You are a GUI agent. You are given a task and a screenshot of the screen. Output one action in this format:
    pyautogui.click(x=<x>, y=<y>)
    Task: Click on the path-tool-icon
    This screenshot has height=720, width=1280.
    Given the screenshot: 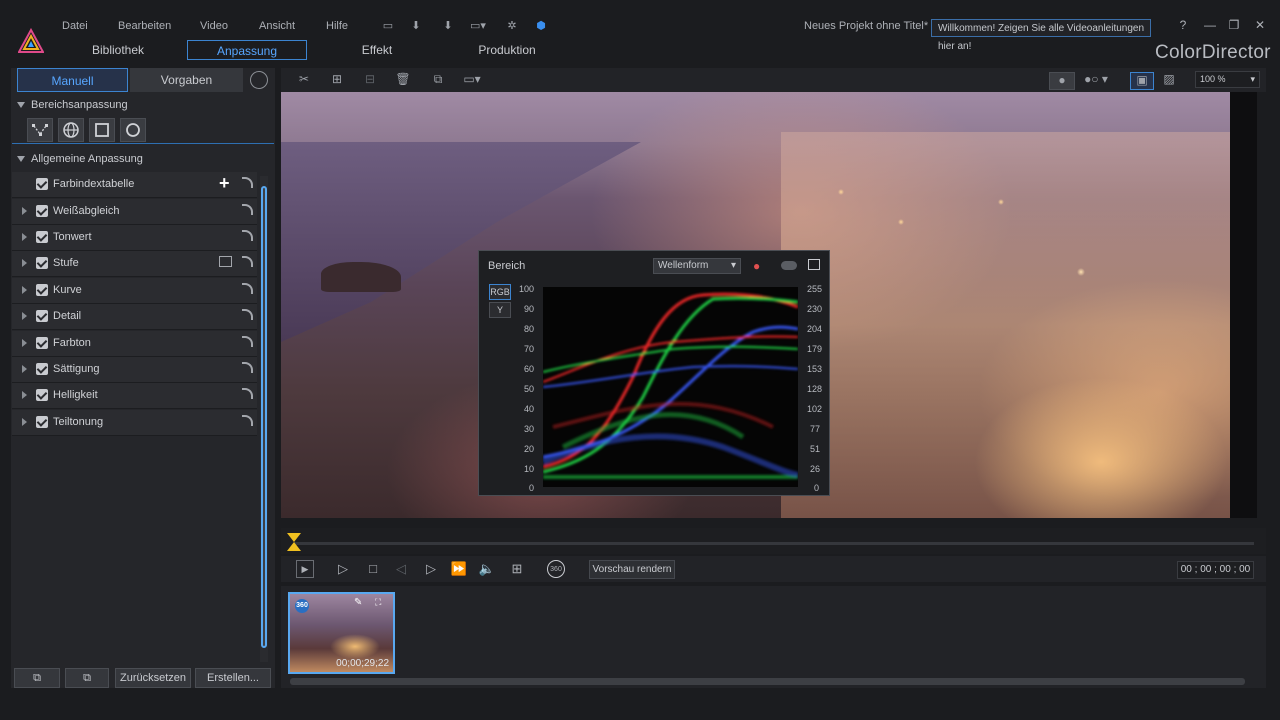 What is the action you would take?
    pyautogui.click(x=40, y=130)
    